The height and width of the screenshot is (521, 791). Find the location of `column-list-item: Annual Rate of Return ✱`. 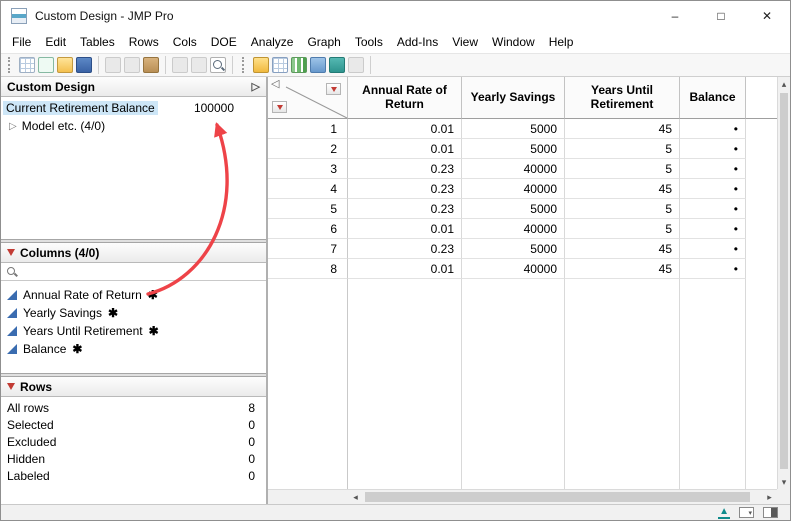

column-list-item: Annual Rate of Return ✱ is located at coordinates (133, 295).